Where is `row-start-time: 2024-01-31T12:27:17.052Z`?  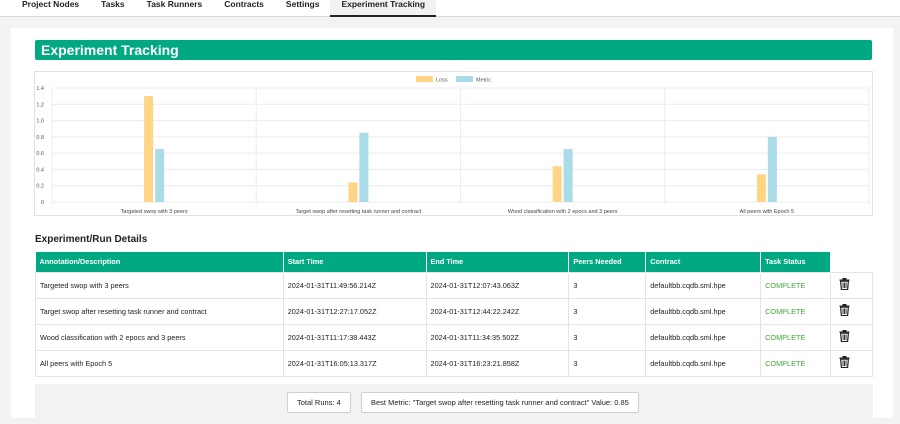
row-start-time: 2024-01-31T12:27:17.052Z is located at coordinates (354, 311).